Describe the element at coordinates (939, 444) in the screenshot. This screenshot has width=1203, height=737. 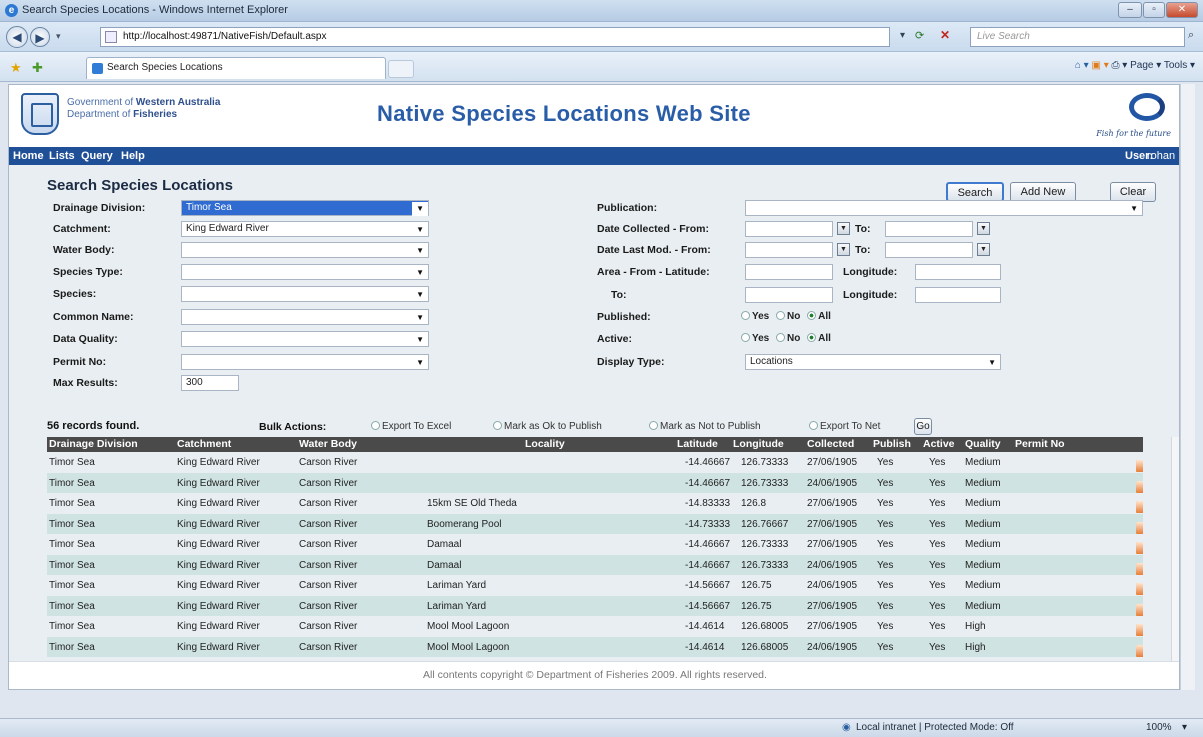
I see `column-header: Active` at that location.